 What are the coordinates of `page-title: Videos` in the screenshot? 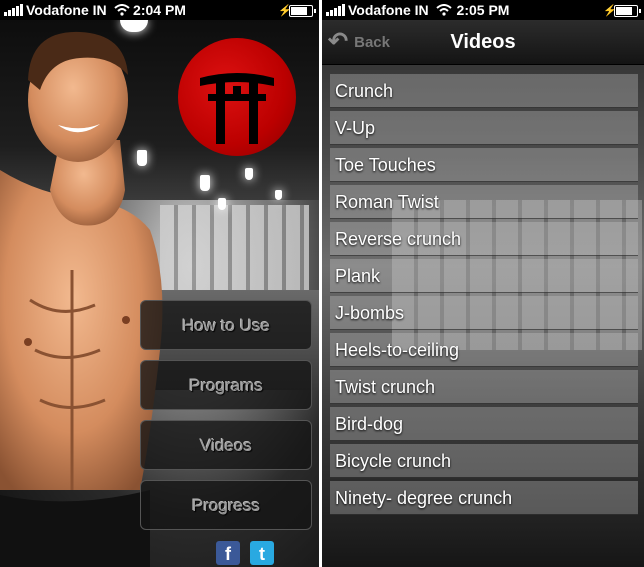 It's located at (483, 42).